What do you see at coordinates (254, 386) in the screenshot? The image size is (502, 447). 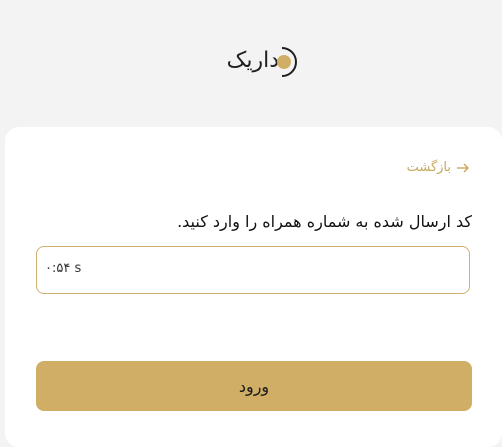 I see `login-button: ورود` at bounding box center [254, 386].